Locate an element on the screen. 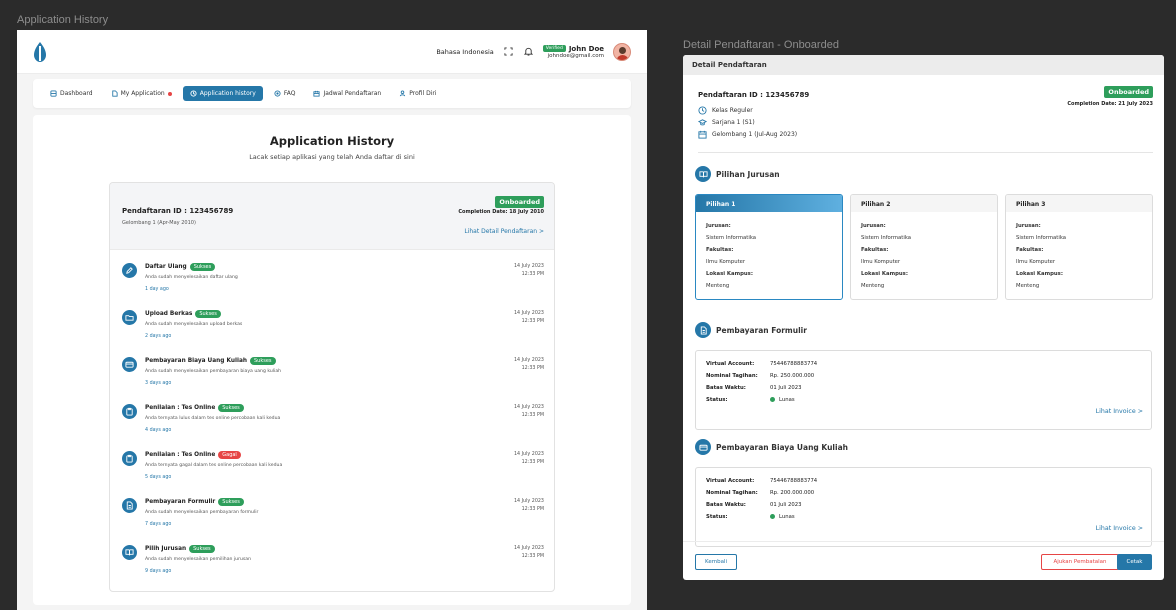  deadline-label: Batas Waktu: is located at coordinates (726, 388).